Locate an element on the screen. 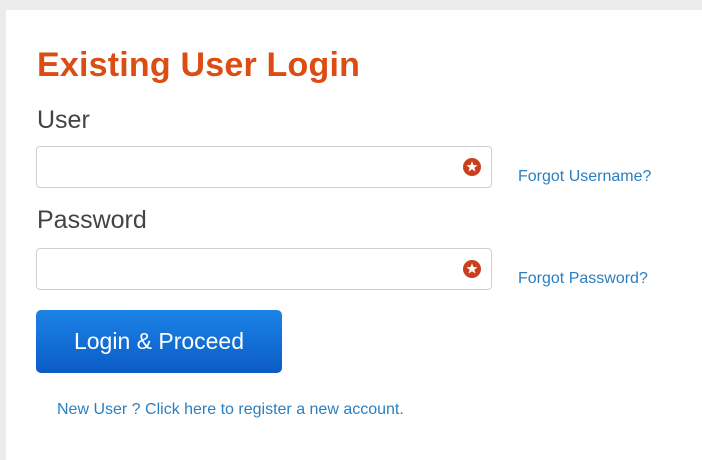 This screenshot has height=460, width=702. user-field is located at coordinates (264, 167).